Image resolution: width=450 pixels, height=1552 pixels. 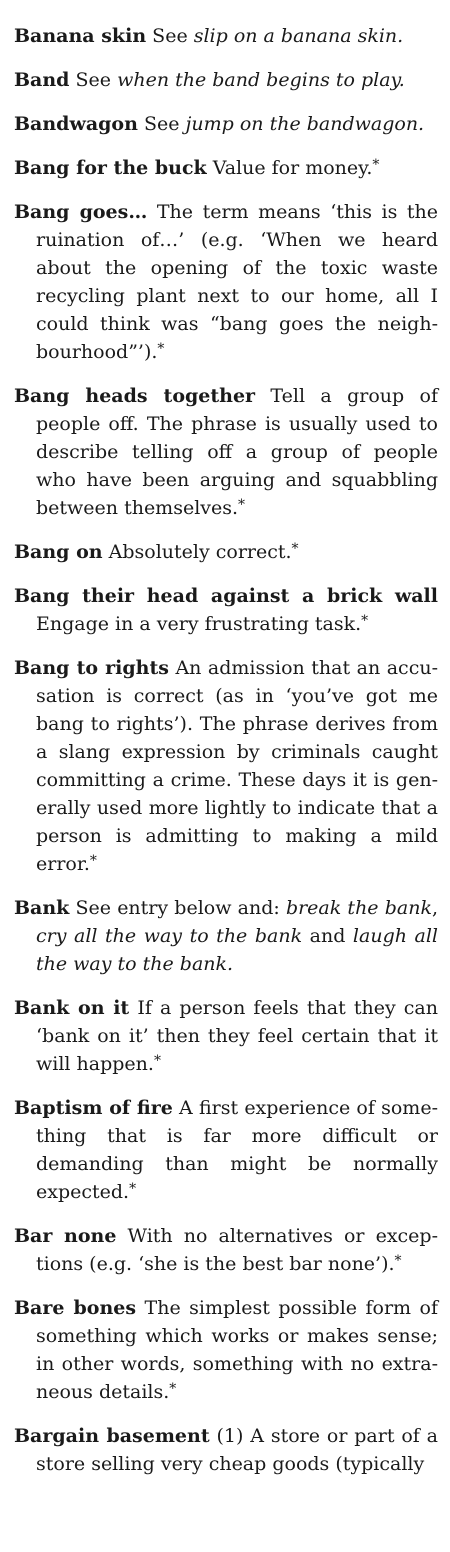 What do you see at coordinates (93, 1108) in the screenshot?
I see `entry-headword: Baptism of fire` at bounding box center [93, 1108].